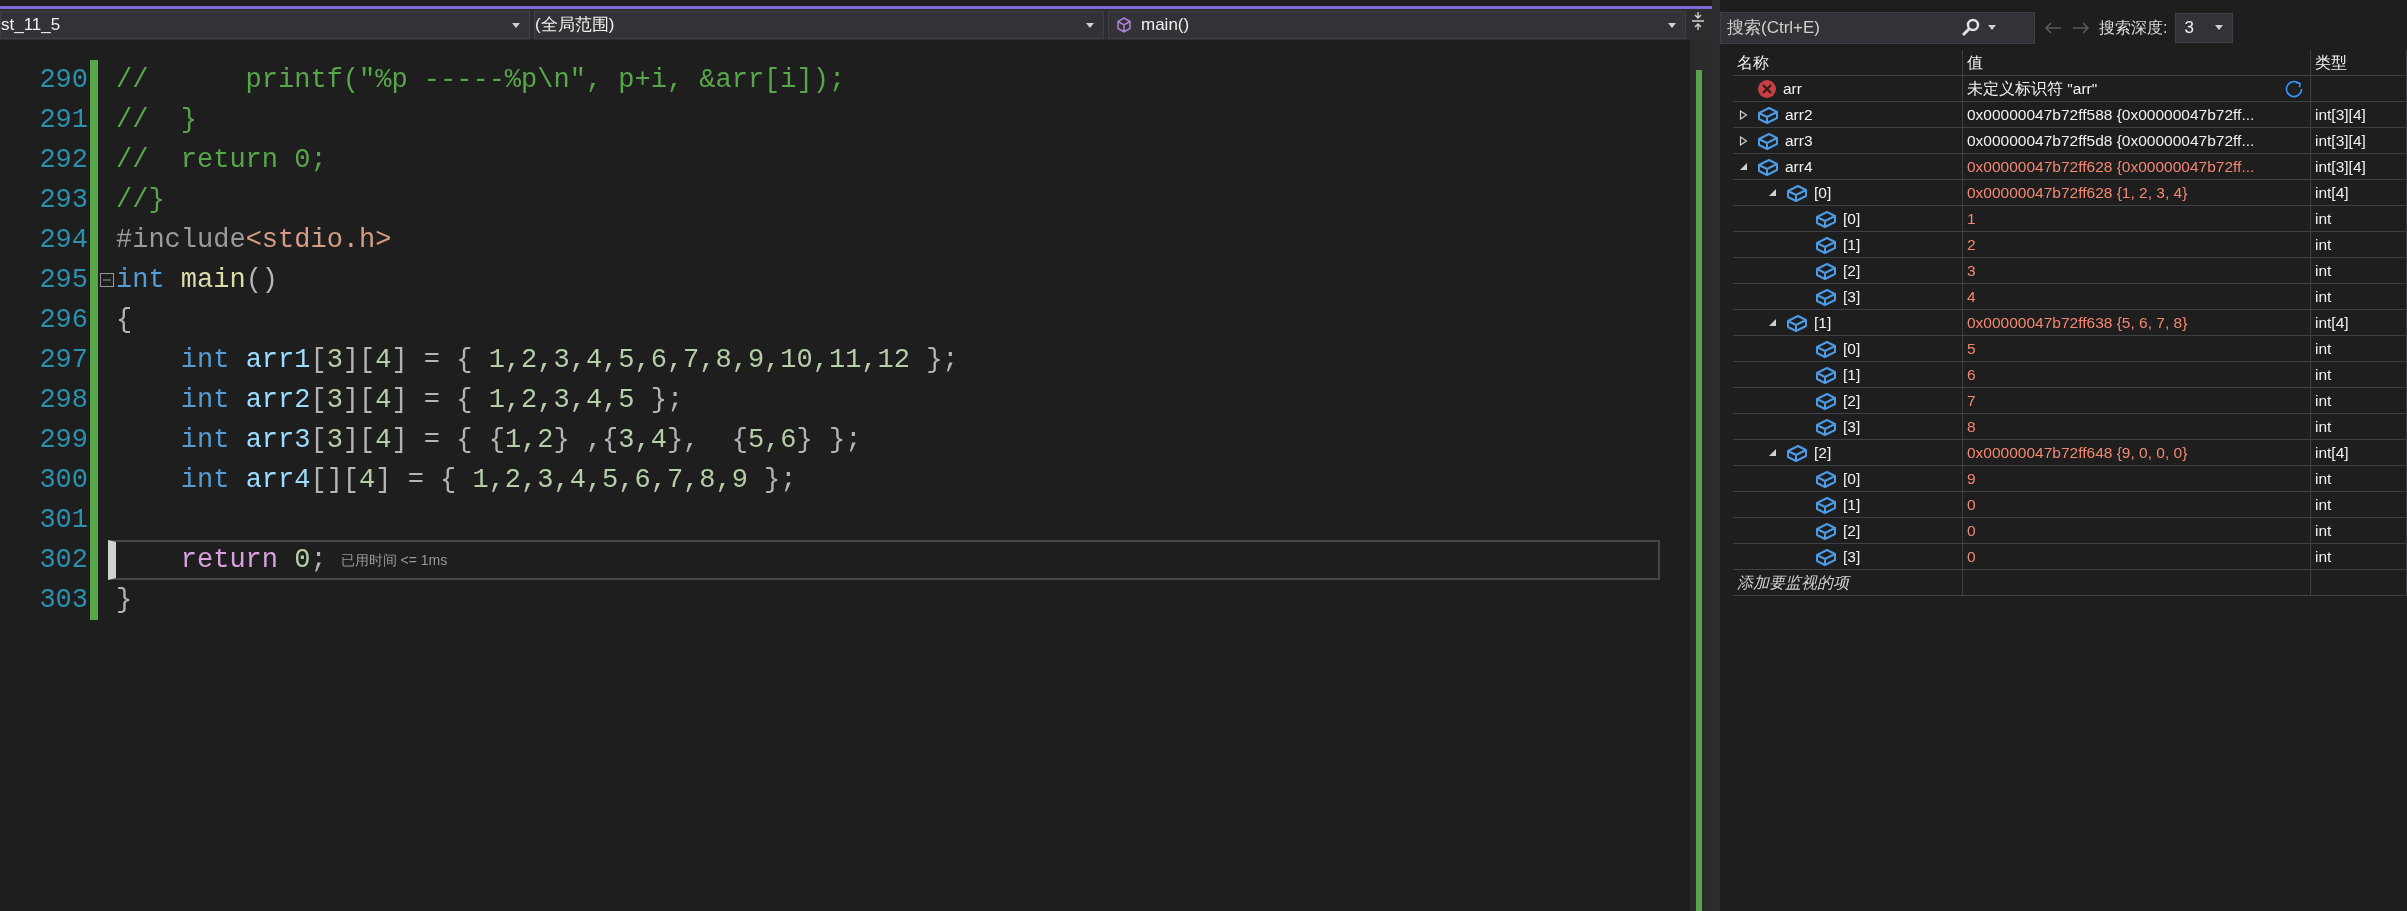  I want to click on code-line: // }, so click(156, 120).